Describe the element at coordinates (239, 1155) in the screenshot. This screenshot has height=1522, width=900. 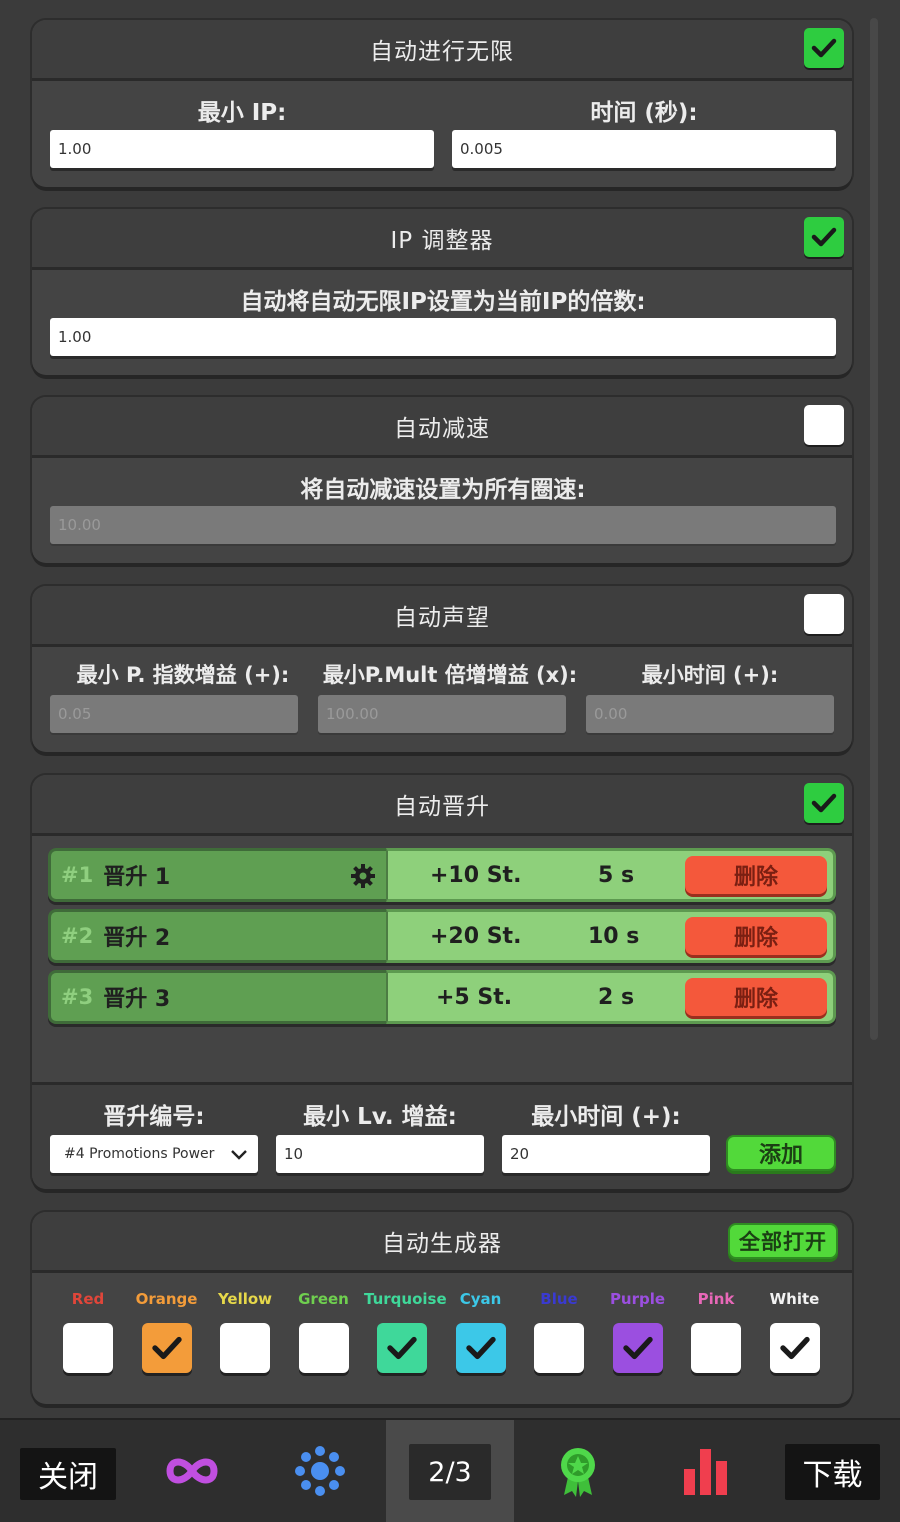
I see `chevron-down-icon` at that location.